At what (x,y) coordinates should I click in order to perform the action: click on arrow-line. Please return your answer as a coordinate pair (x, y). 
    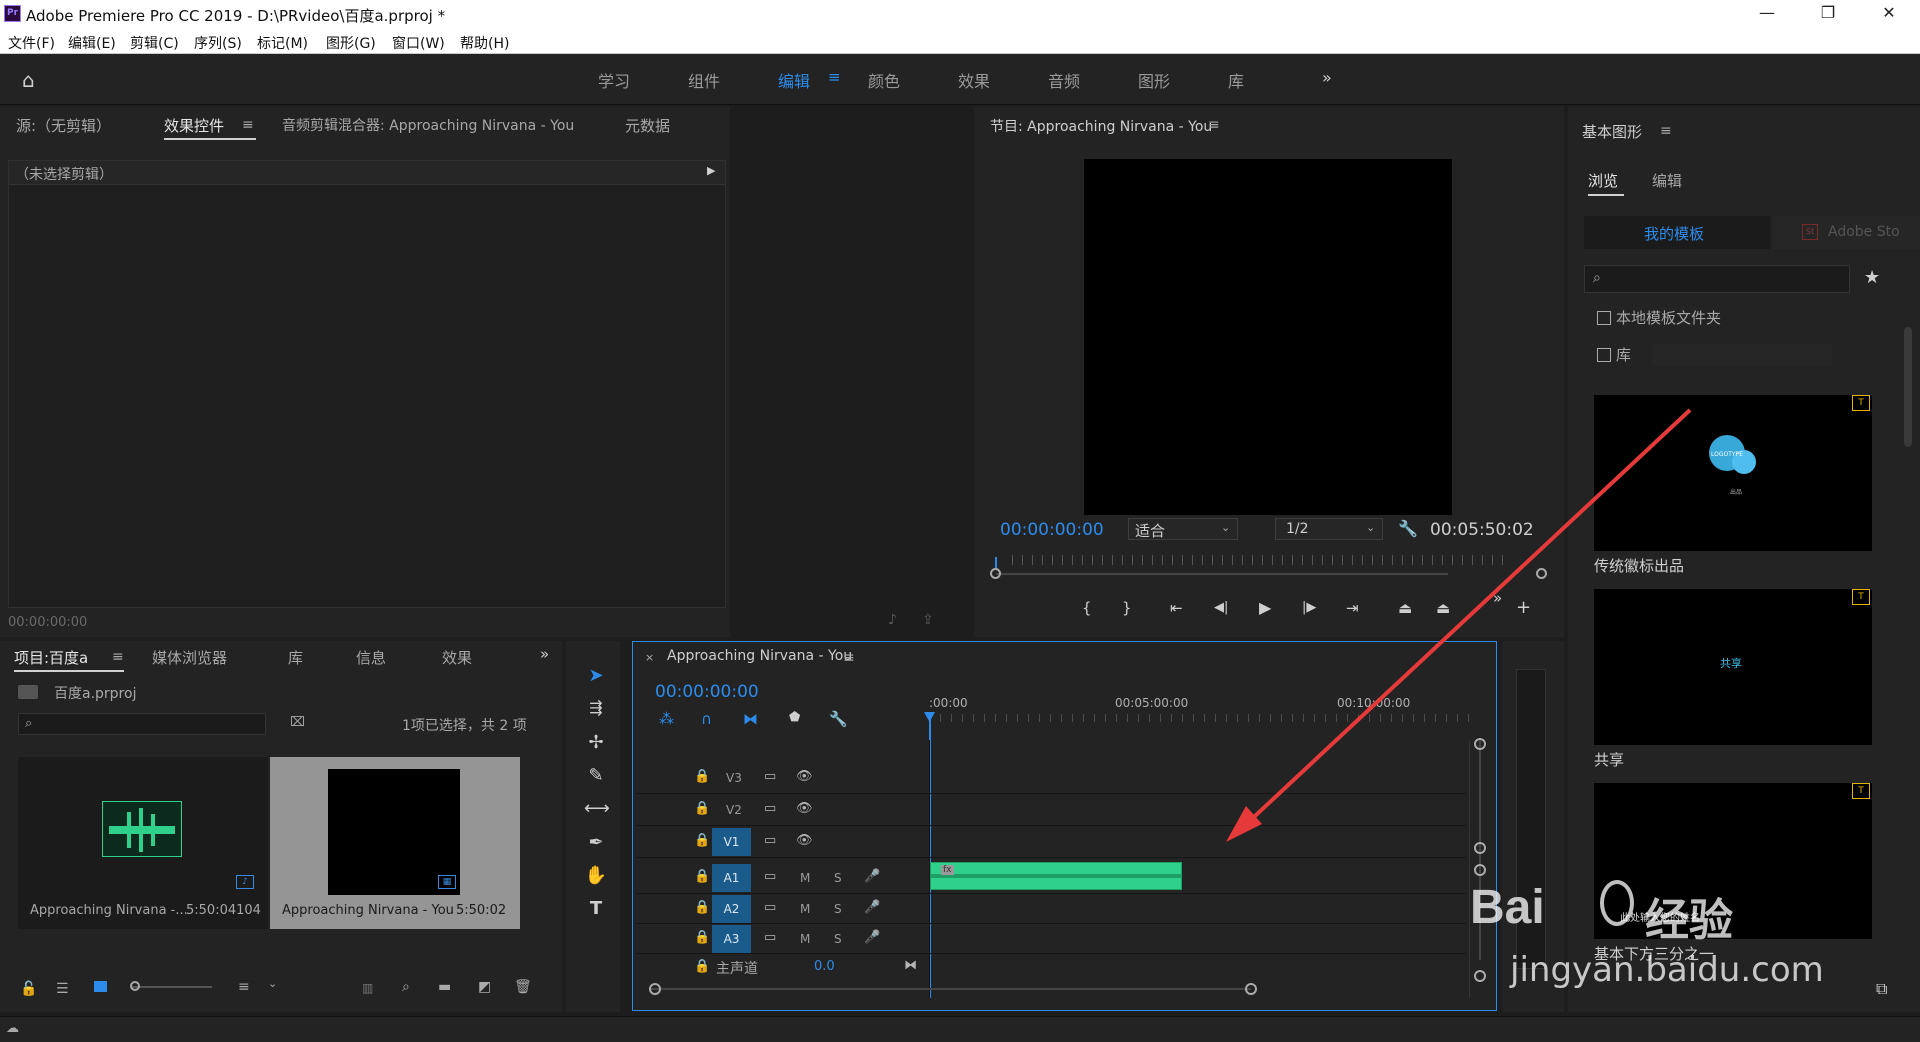
    Looking at the image, I should click on (1465, 620).